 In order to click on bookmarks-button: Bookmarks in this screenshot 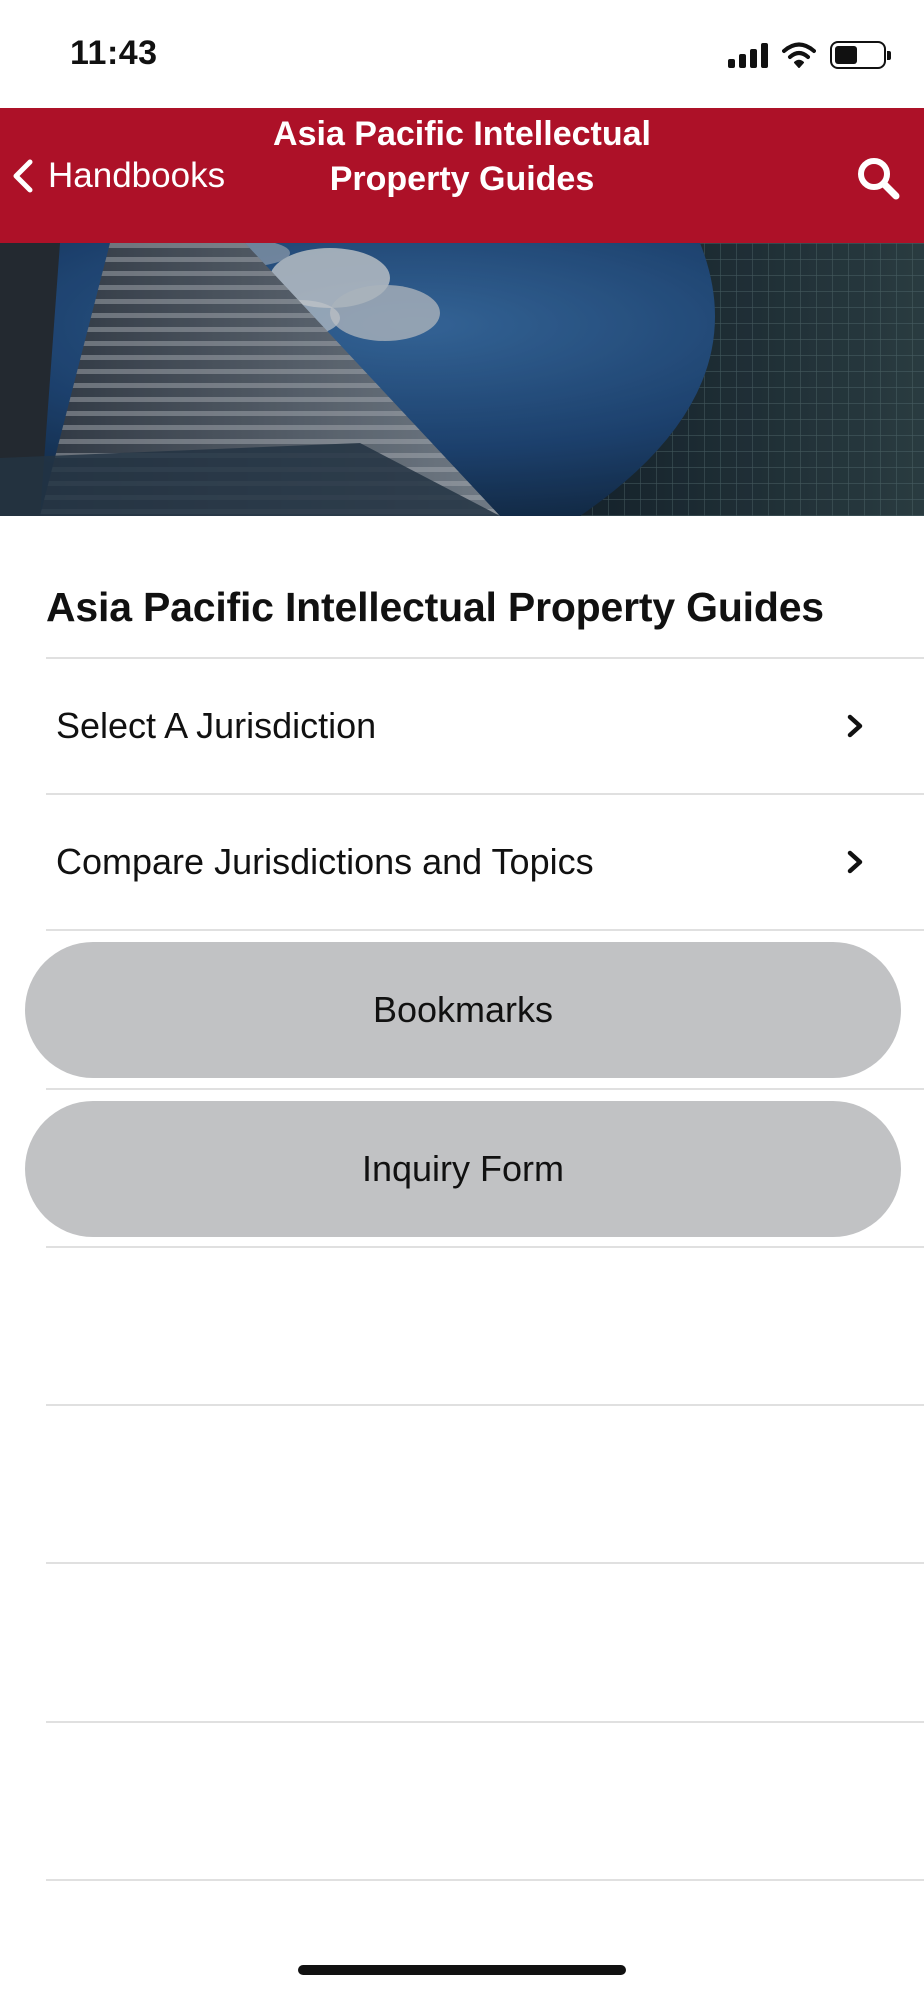, I will do `click(463, 1010)`.